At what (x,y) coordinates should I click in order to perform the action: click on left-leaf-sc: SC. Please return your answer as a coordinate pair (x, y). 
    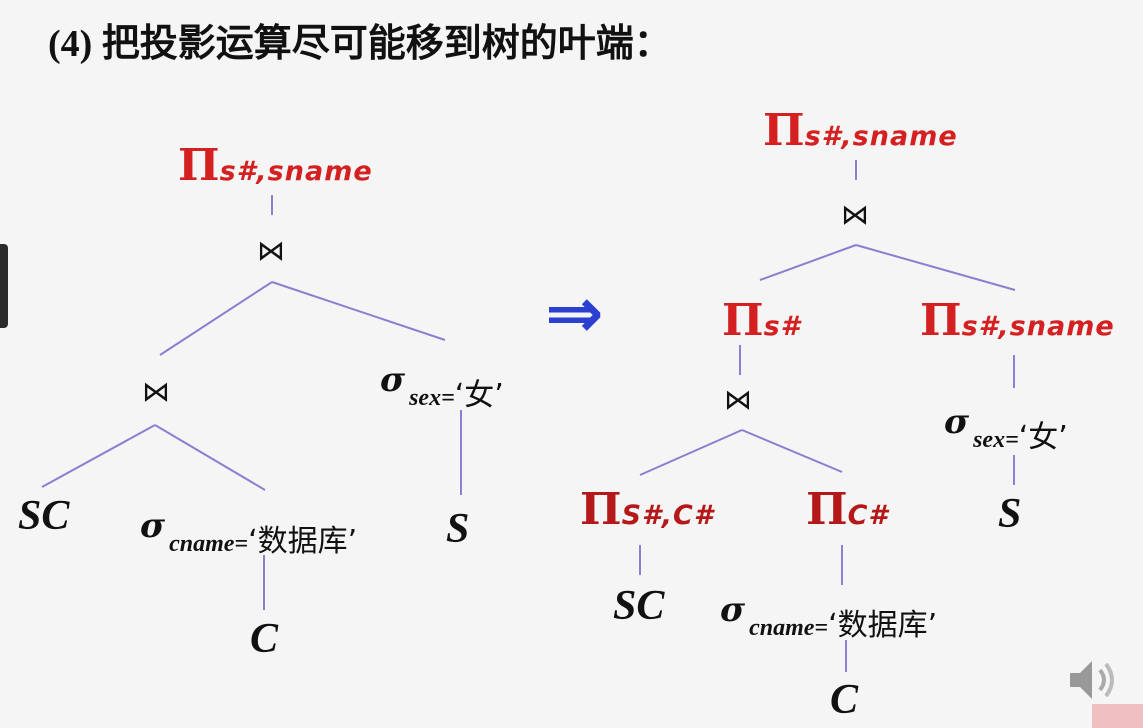
    Looking at the image, I should click on (44, 516).